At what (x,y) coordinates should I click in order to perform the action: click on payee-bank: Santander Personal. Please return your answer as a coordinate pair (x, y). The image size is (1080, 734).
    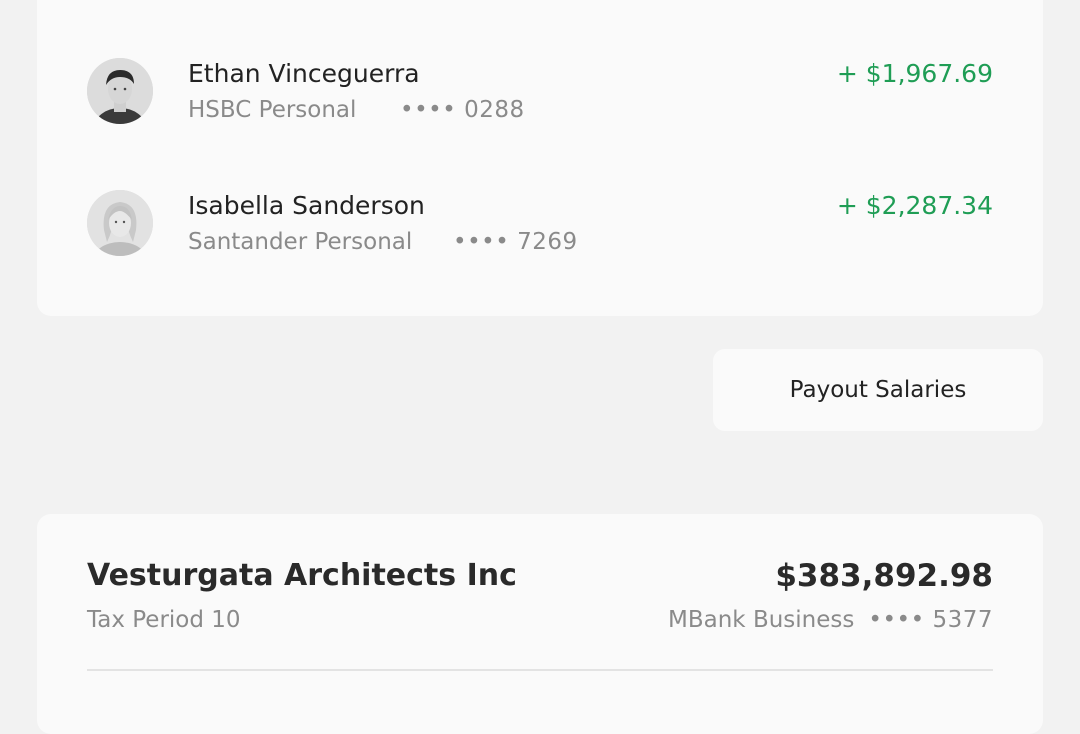
    Looking at the image, I should click on (300, 242).